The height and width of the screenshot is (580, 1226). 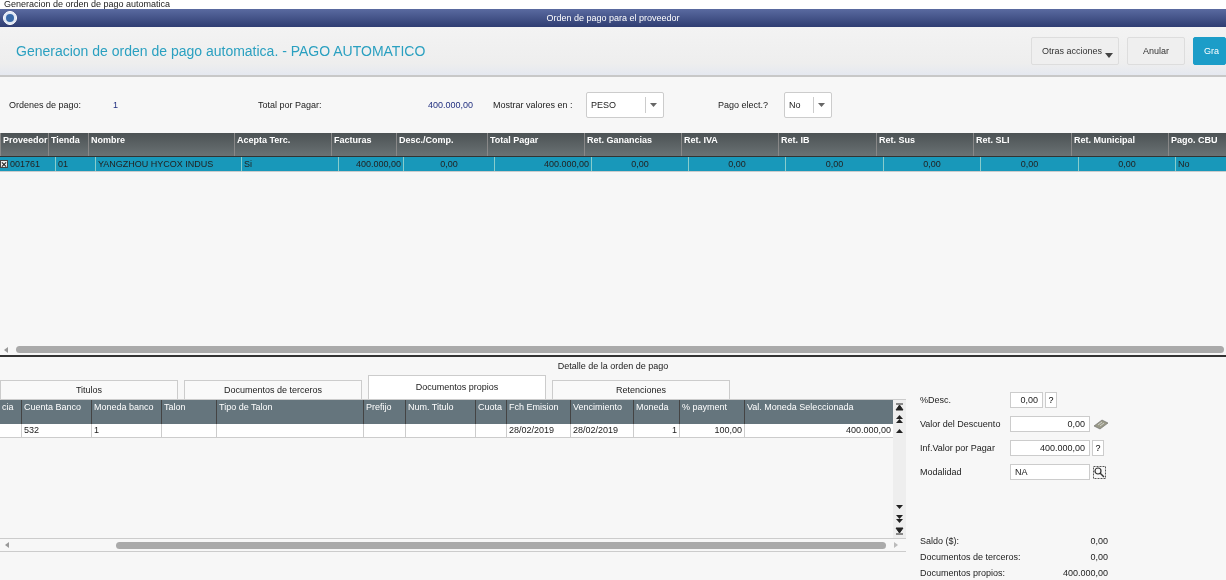 What do you see at coordinates (1099, 472) in the screenshot?
I see `search-icon` at bounding box center [1099, 472].